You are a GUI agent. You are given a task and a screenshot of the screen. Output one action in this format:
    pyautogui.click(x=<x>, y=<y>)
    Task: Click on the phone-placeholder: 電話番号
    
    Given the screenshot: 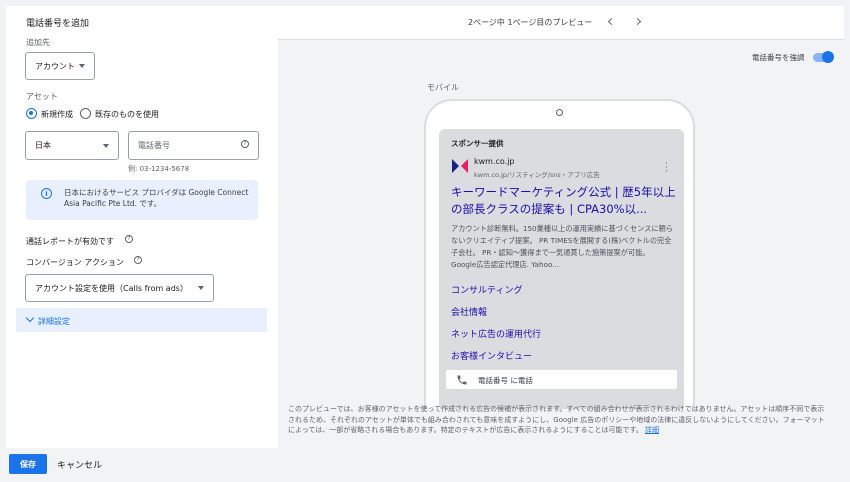 What is the action you would take?
    pyautogui.click(x=154, y=145)
    